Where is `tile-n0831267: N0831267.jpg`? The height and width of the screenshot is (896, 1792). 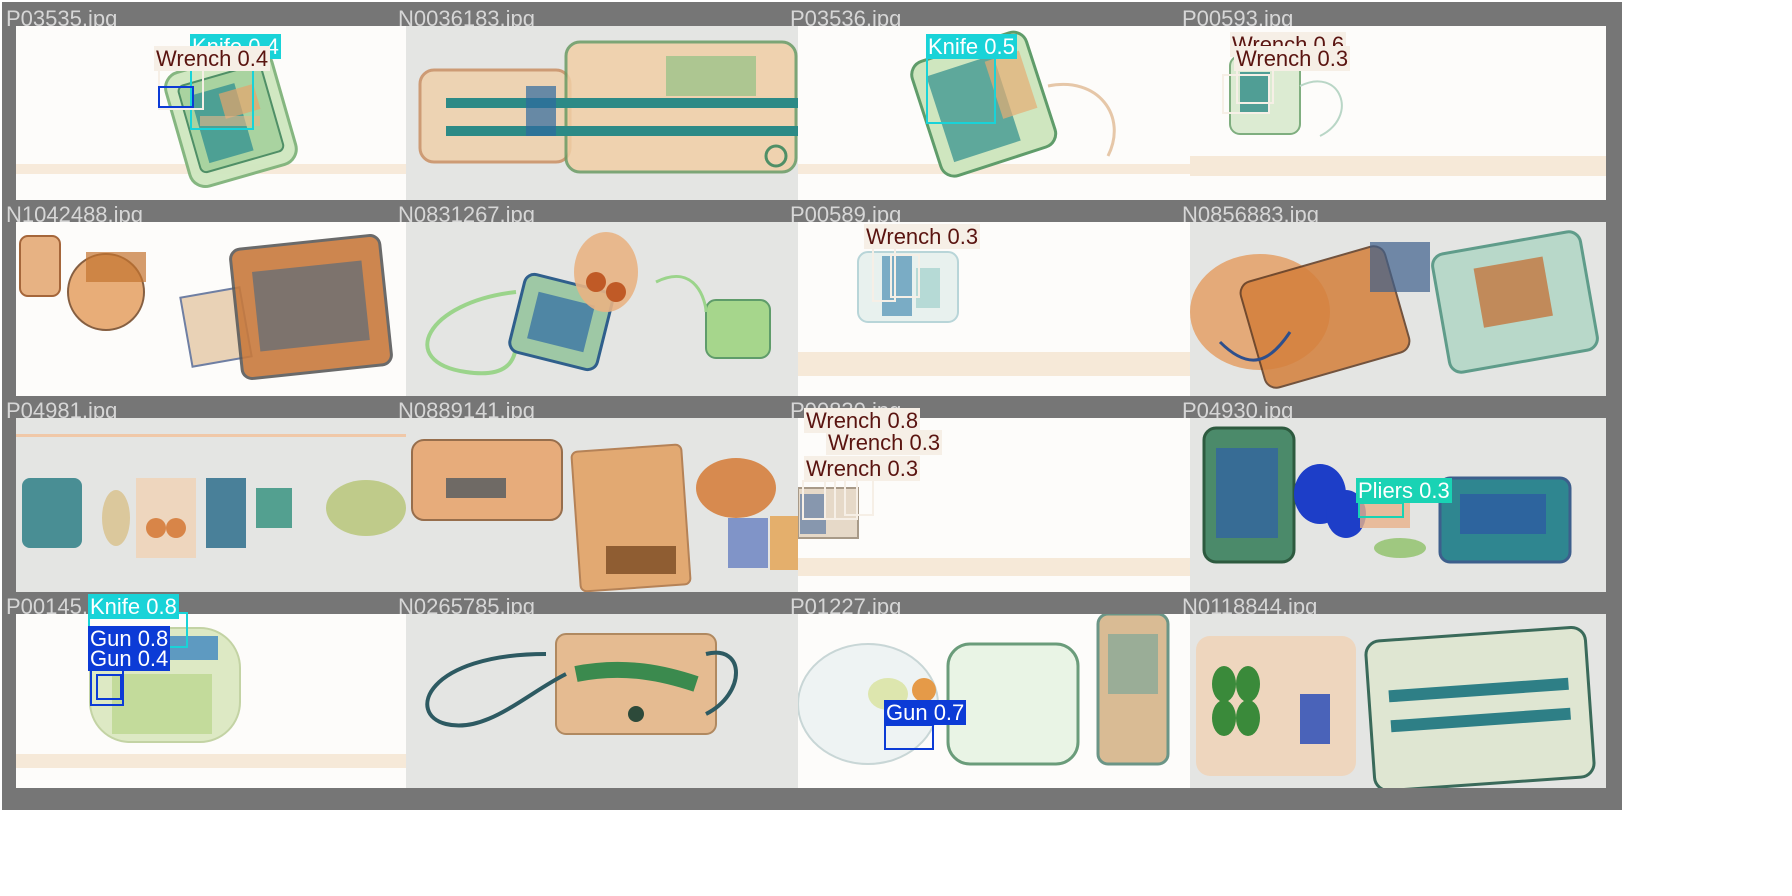 tile-n0831267: N0831267.jpg is located at coordinates (616, 308).